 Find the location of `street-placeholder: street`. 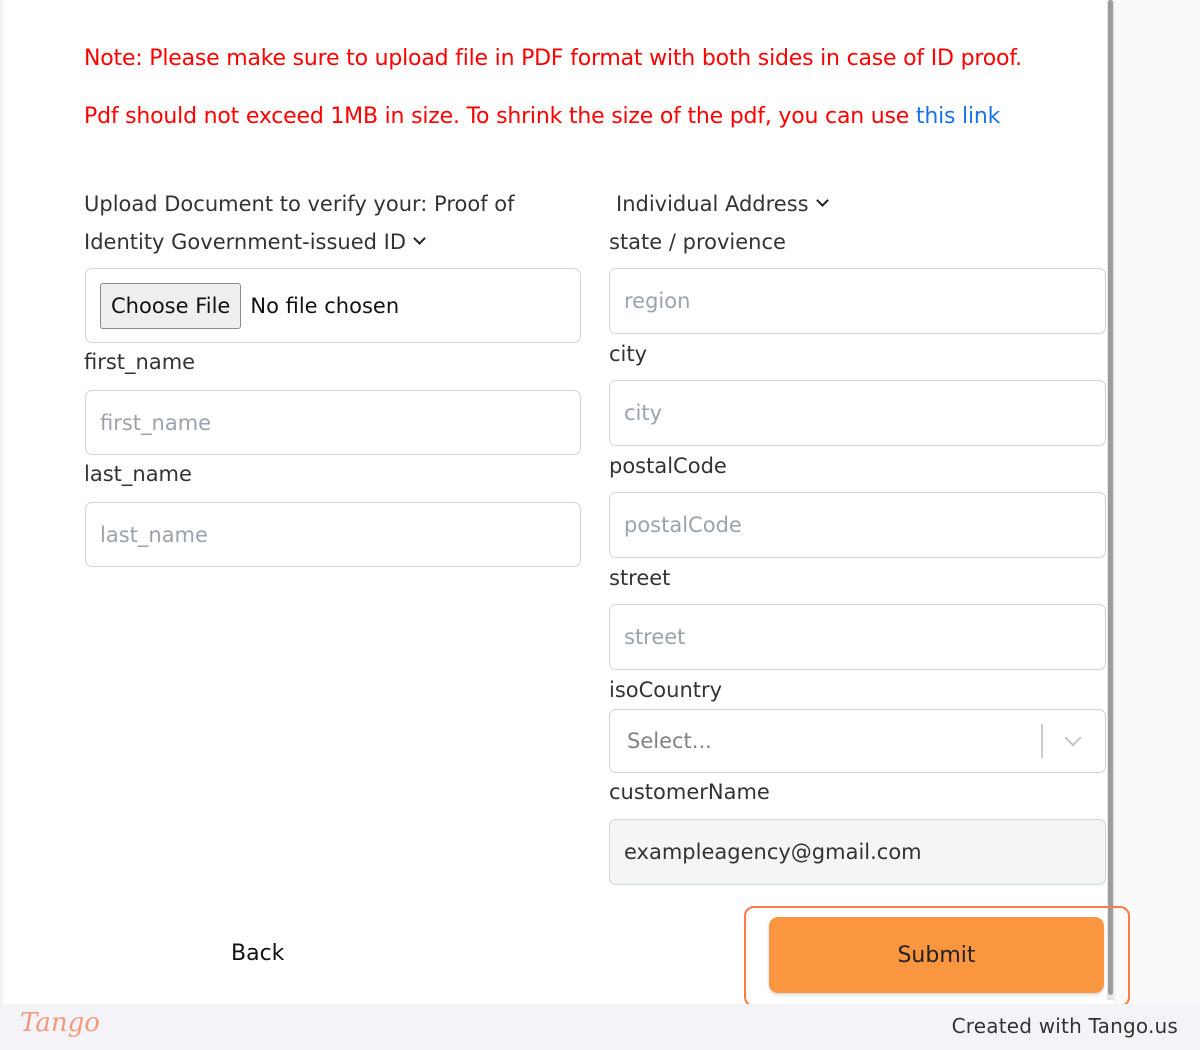

street-placeholder: street is located at coordinates (655, 637).